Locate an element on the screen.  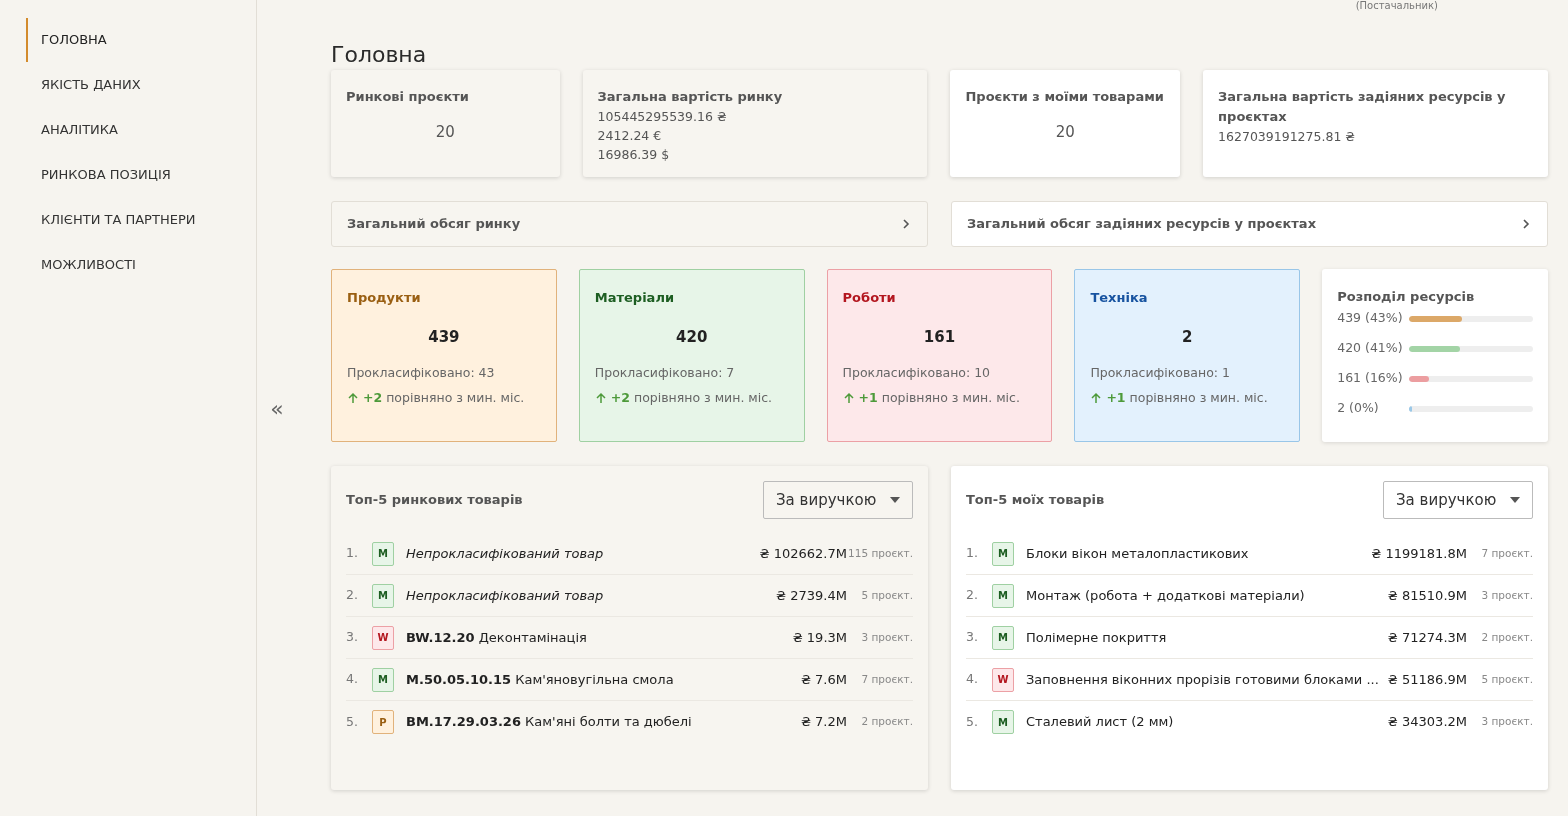
product-name: Монтаж (робота + додаткові матеріали) is located at coordinates (1166, 595).